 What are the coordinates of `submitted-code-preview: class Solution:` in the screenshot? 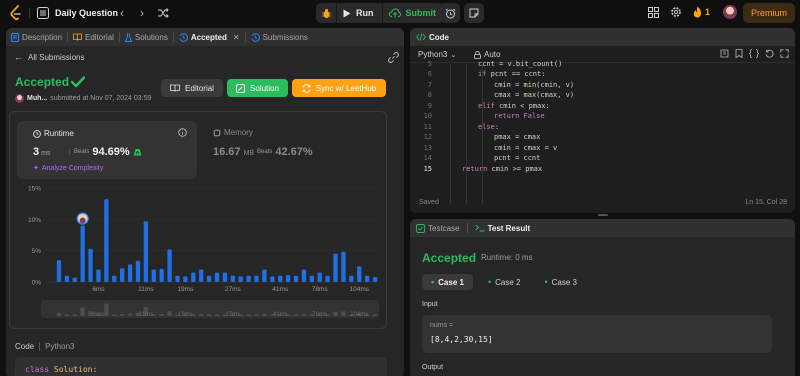 It's located at (201, 366).